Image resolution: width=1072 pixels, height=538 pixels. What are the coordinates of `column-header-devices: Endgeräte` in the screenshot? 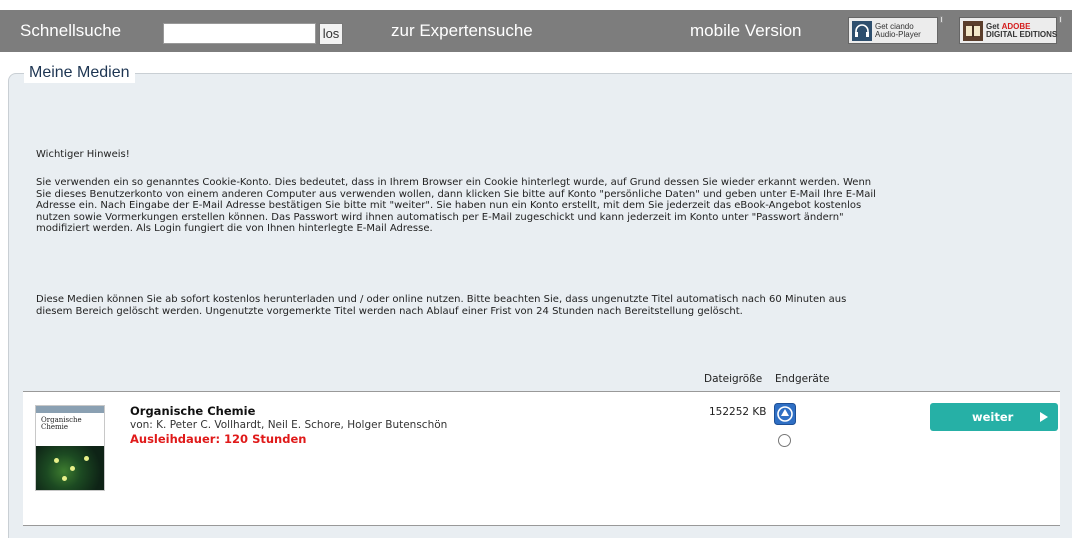 It's located at (802, 379).